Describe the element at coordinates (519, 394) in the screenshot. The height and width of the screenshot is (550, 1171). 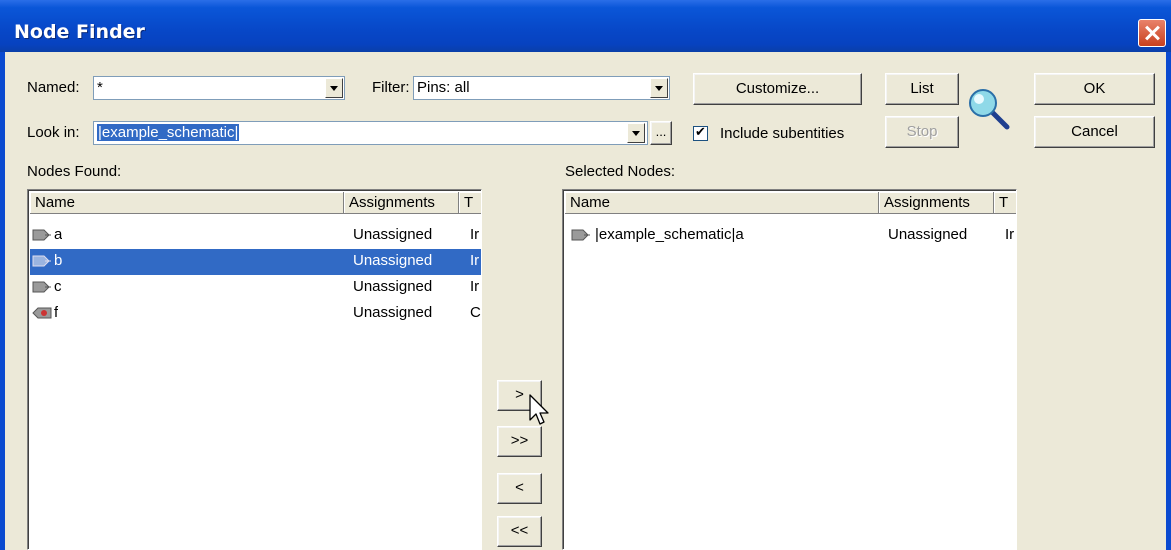
I see `add-selected-button-label: >` at that location.